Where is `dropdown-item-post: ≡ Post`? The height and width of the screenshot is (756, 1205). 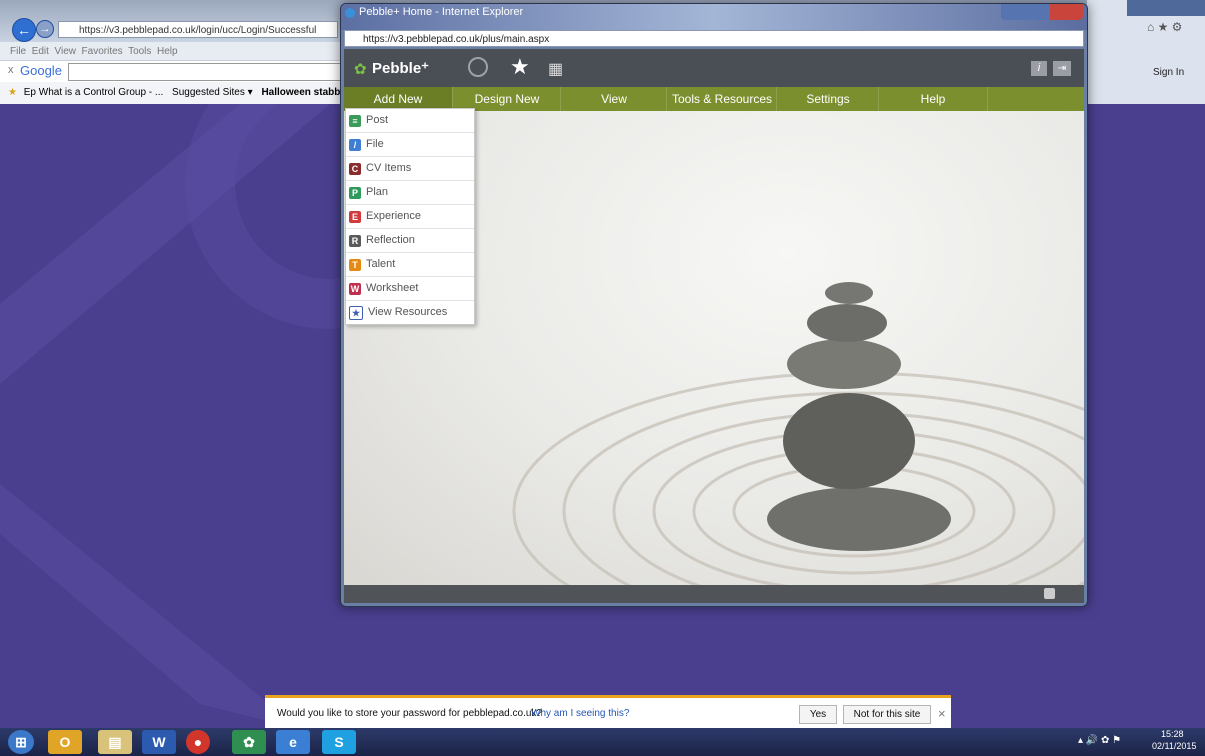 dropdown-item-post: ≡ Post is located at coordinates (410, 121).